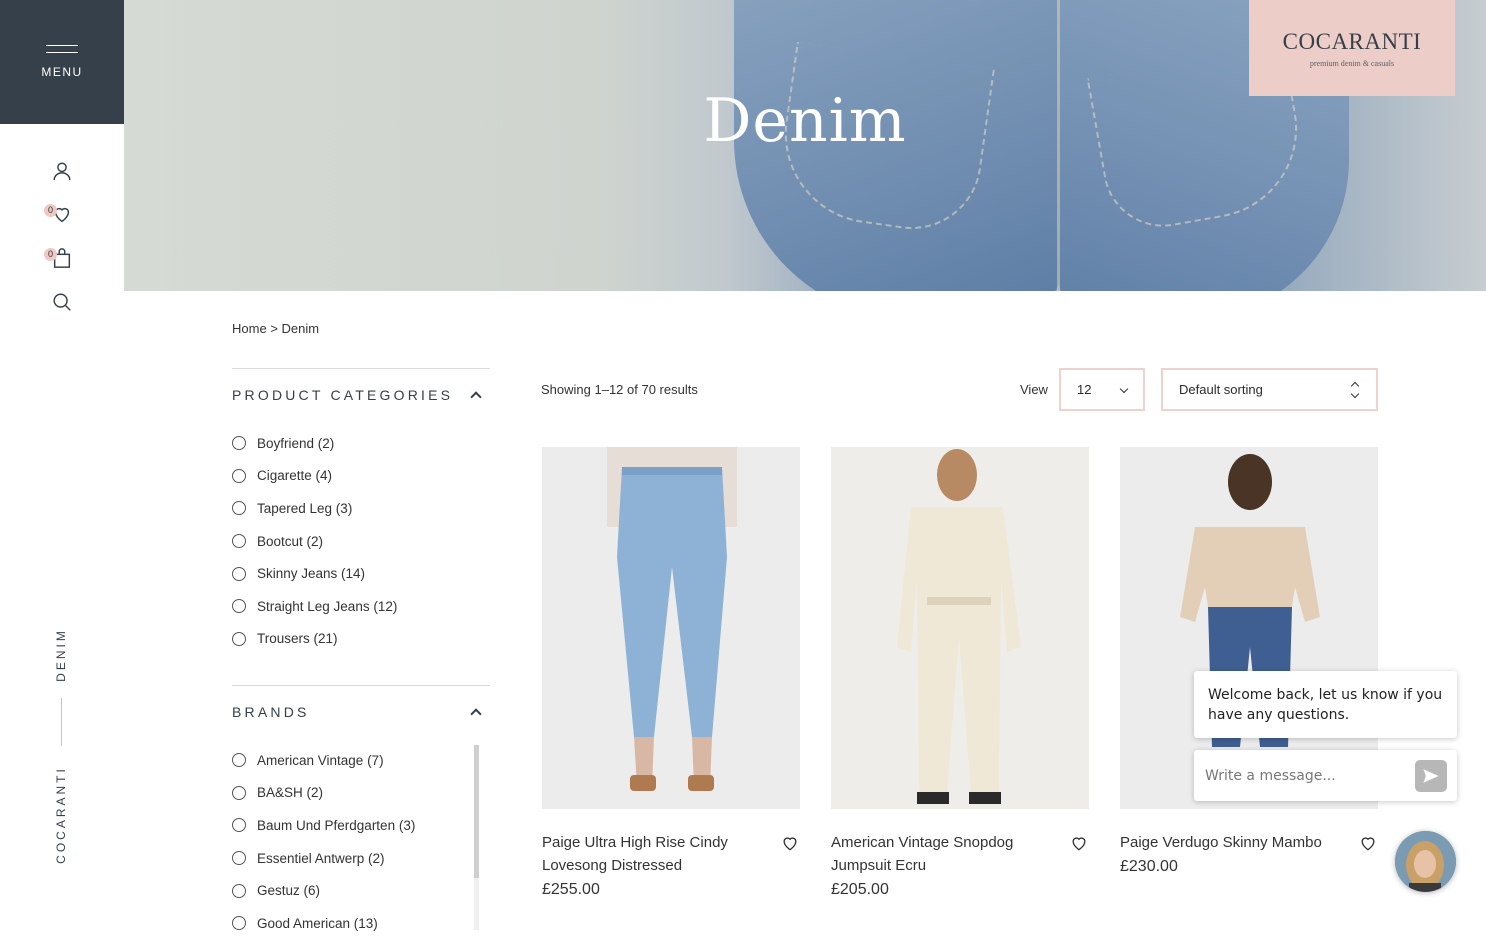 This screenshot has width=1486, height=940. Describe the element at coordinates (1084, 389) in the screenshot. I see `per-page-value: 12` at that location.